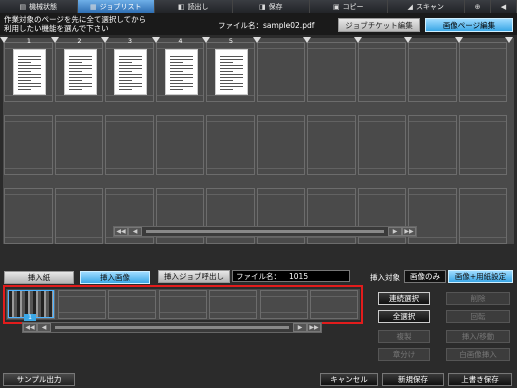 The image size is (517, 388). What do you see at coordinates (135, 231) in the screenshot?
I see `scroll-prev-icon: ◀` at bounding box center [135, 231].